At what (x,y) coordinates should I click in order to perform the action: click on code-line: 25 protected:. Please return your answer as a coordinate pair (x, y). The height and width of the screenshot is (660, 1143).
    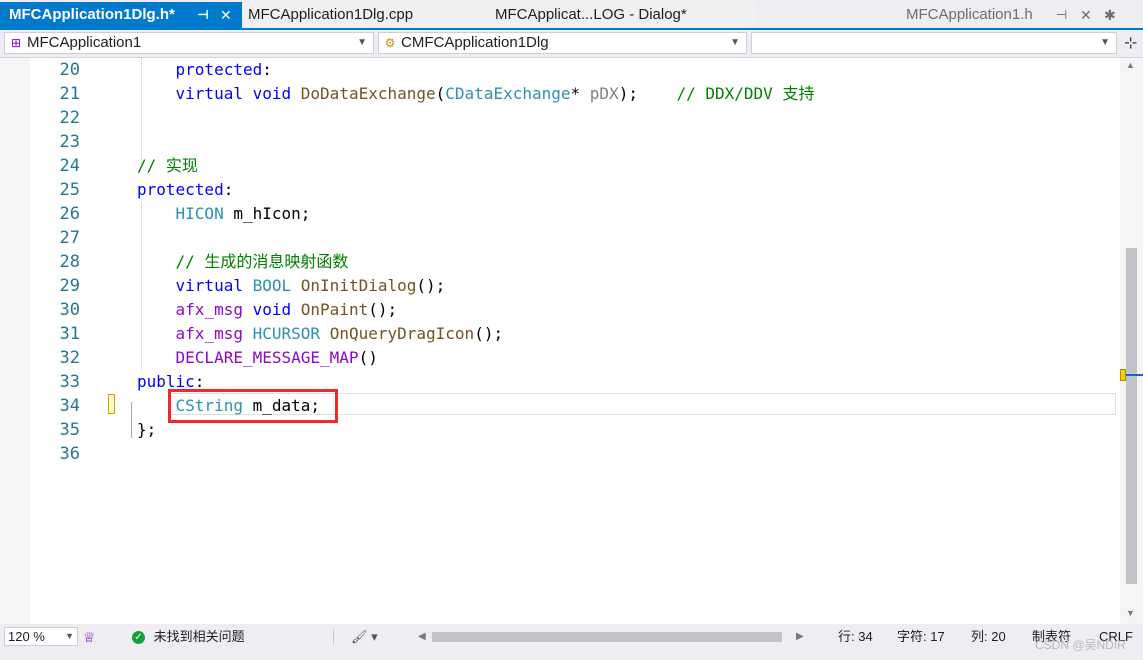
    Looking at the image, I should click on (560, 190).